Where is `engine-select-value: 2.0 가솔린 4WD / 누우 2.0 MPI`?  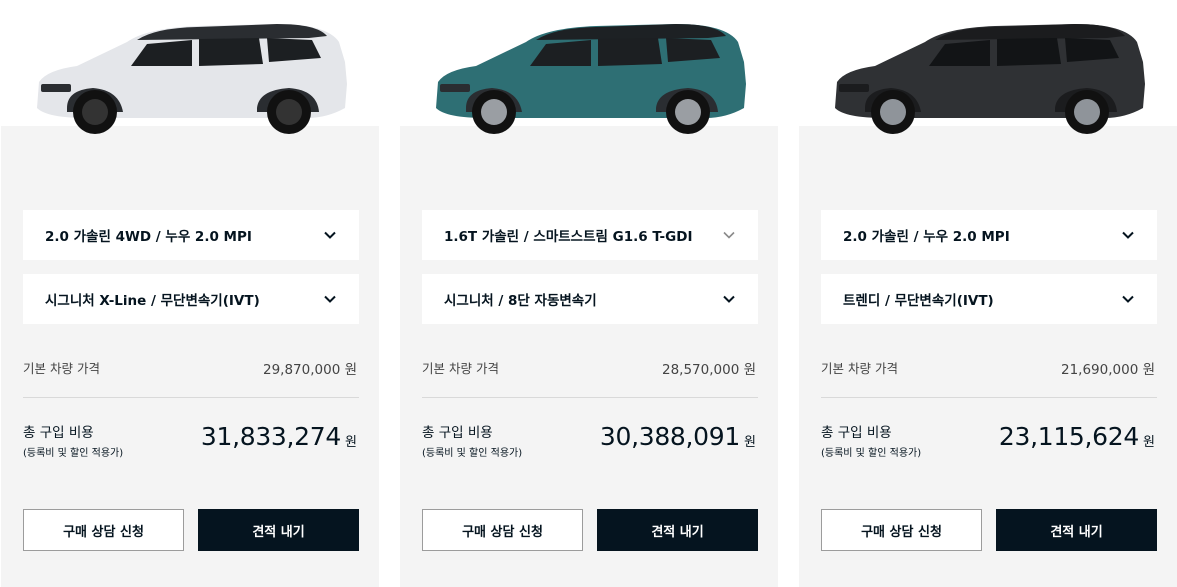
engine-select-value: 2.0 가솔린 4WD / 누우 2.0 MPI is located at coordinates (148, 237).